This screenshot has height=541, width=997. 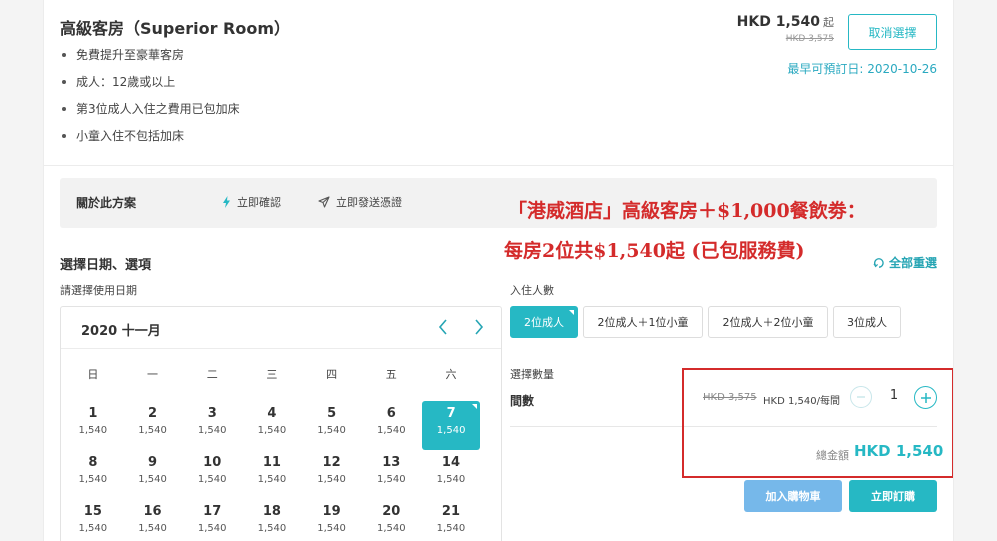 I want to click on total-amount: HKD 1,540, so click(x=899, y=451).